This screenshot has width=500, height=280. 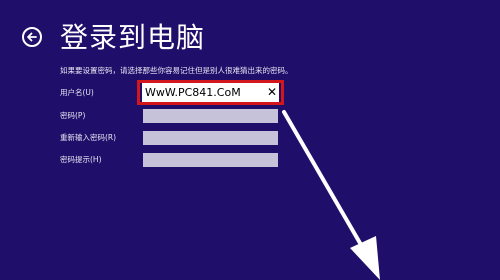 What do you see at coordinates (331, 195) in the screenshot?
I see `annotation-arrow` at bounding box center [331, 195].